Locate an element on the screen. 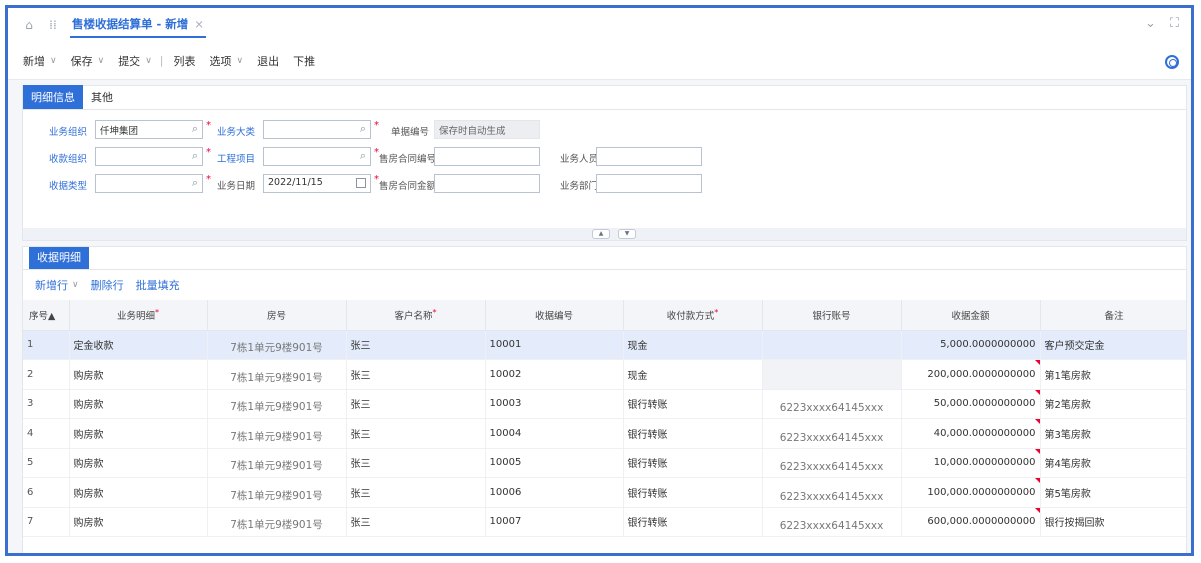 Image resolution: width=1201 pixels, height=563 pixels. business-date-field: 2022/11/15 is located at coordinates (317, 183).